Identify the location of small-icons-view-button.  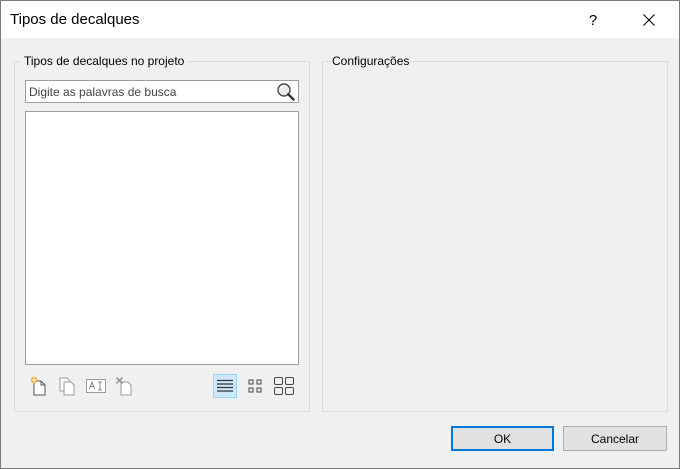
(255, 386).